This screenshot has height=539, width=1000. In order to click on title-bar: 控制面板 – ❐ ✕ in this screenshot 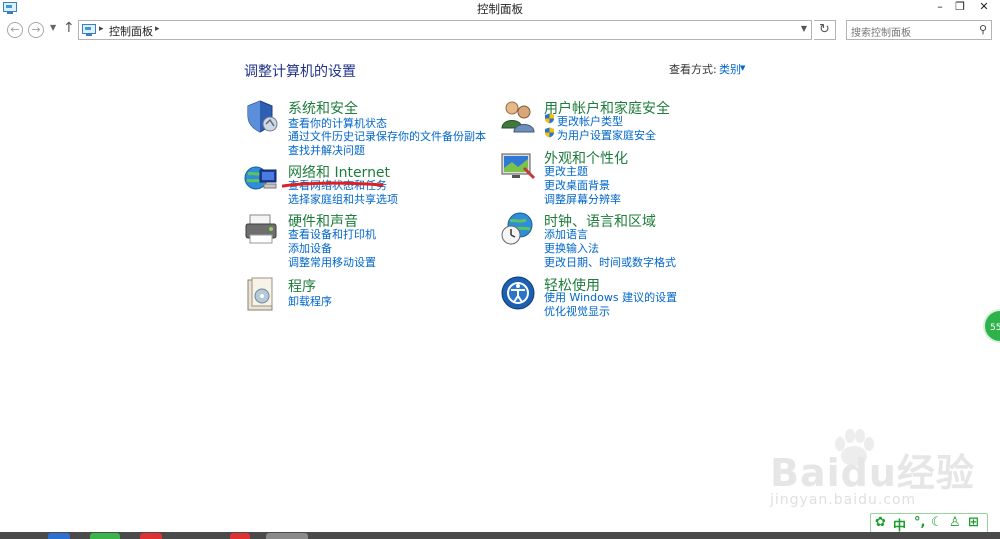, I will do `click(500, 8)`.